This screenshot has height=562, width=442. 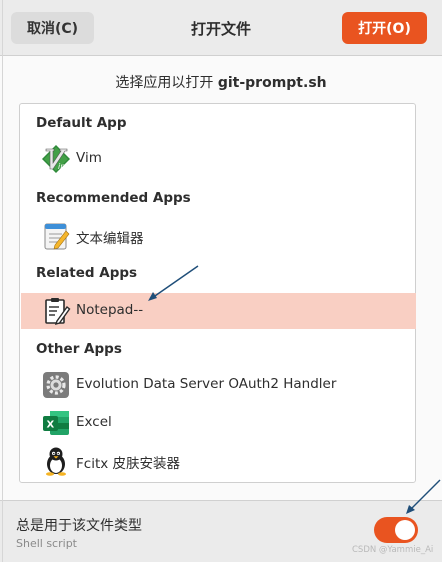 I want to click on watermark: CSDN @Yammie_Ai, so click(x=393, y=550).